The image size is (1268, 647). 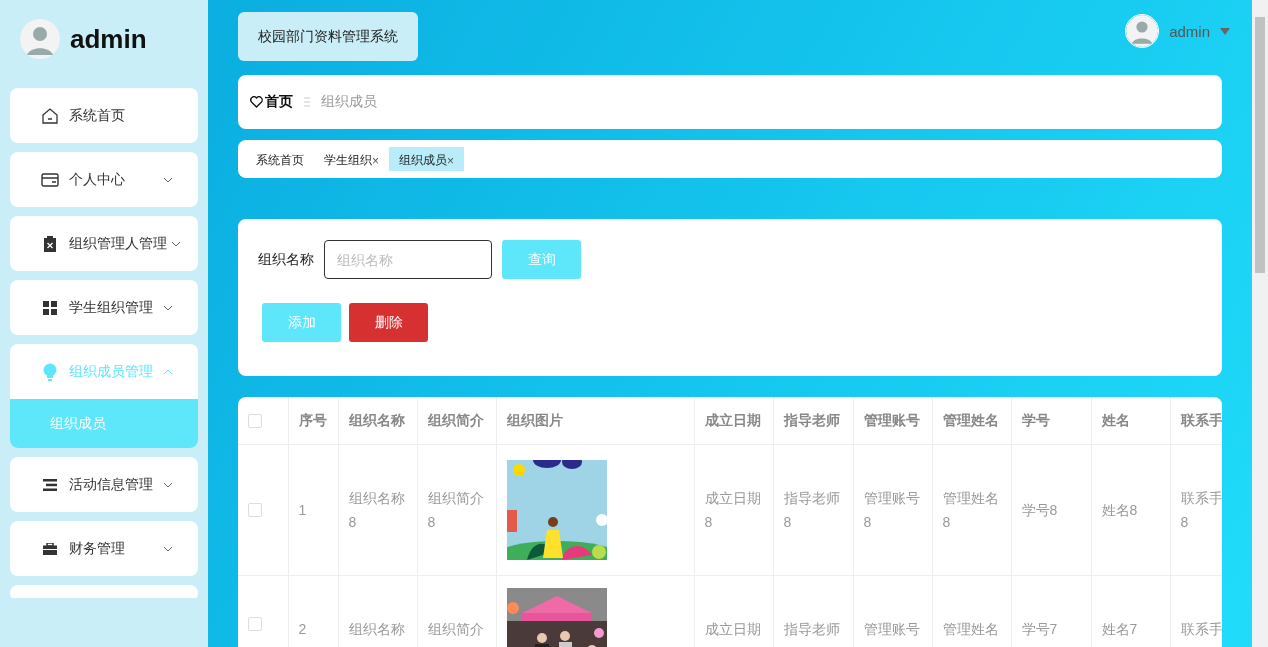 I want to click on menu-item: 学生组织管理, so click(x=104, y=307).